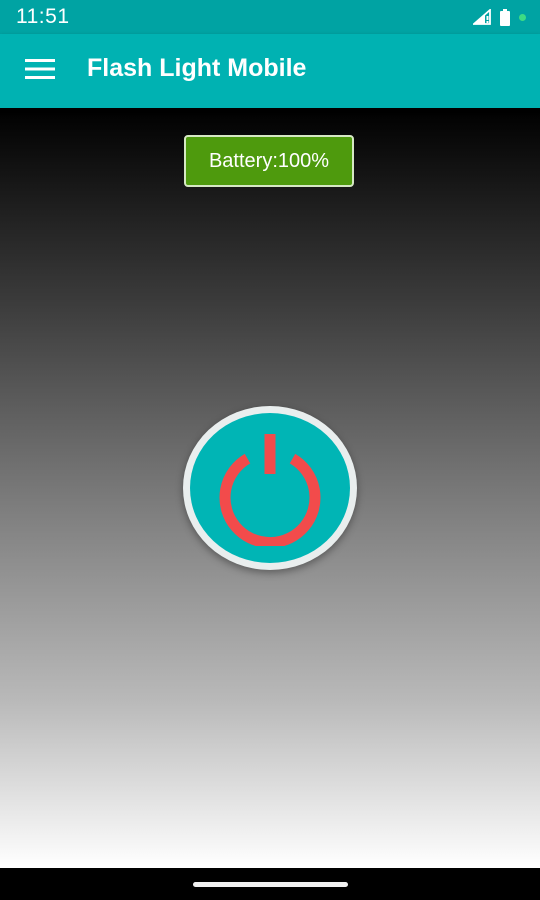  Describe the element at coordinates (505, 17) in the screenshot. I see `battery-icon` at that location.